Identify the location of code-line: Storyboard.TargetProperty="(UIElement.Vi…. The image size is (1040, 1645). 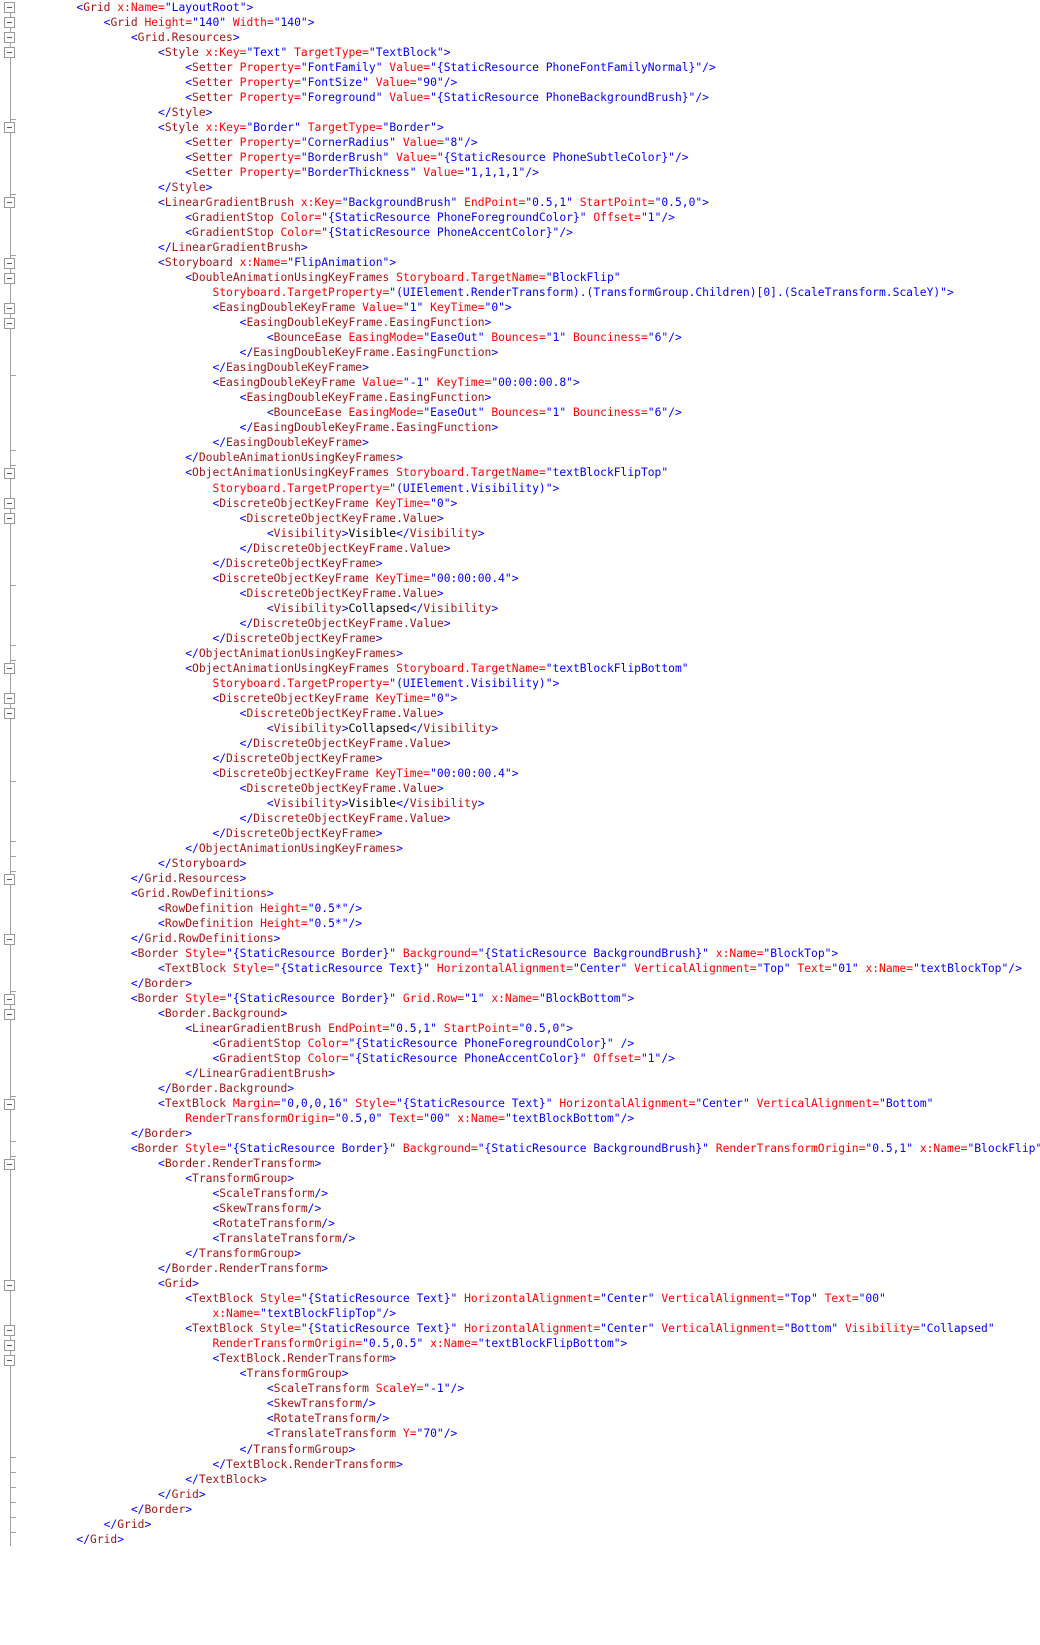
(531, 488).